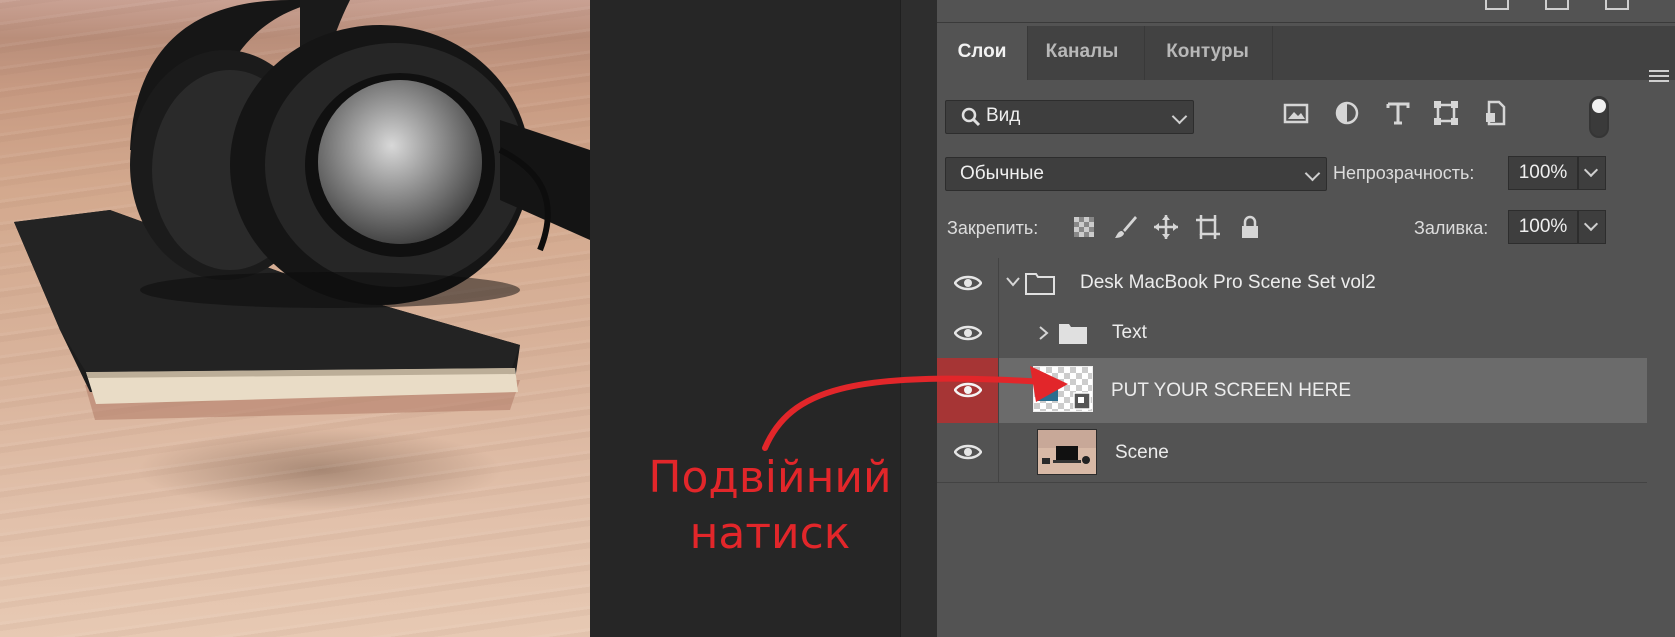 The height and width of the screenshot is (637, 1675). Describe the element at coordinates (1228, 282) in the screenshot. I see `layer-name: Desk MacBook Pro Scene Set vol2` at that location.